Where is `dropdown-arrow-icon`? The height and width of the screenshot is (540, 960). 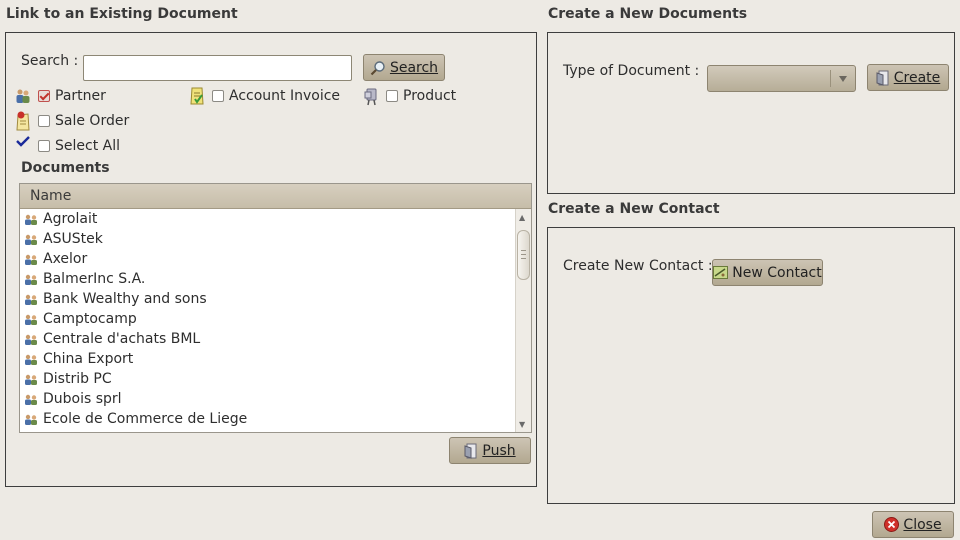 dropdown-arrow-icon is located at coordinates (843, 79).